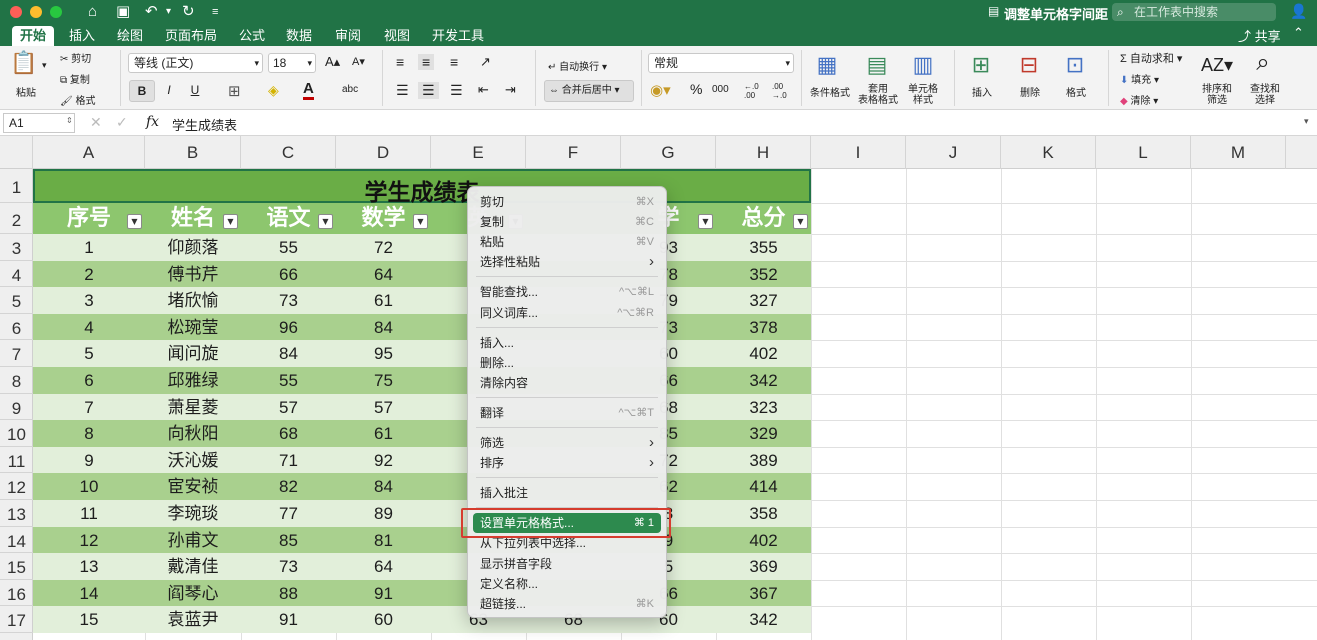 This screenshot has height=640, width=1317. I want to click on table-cell: 宦安祯, so click(193, 487).